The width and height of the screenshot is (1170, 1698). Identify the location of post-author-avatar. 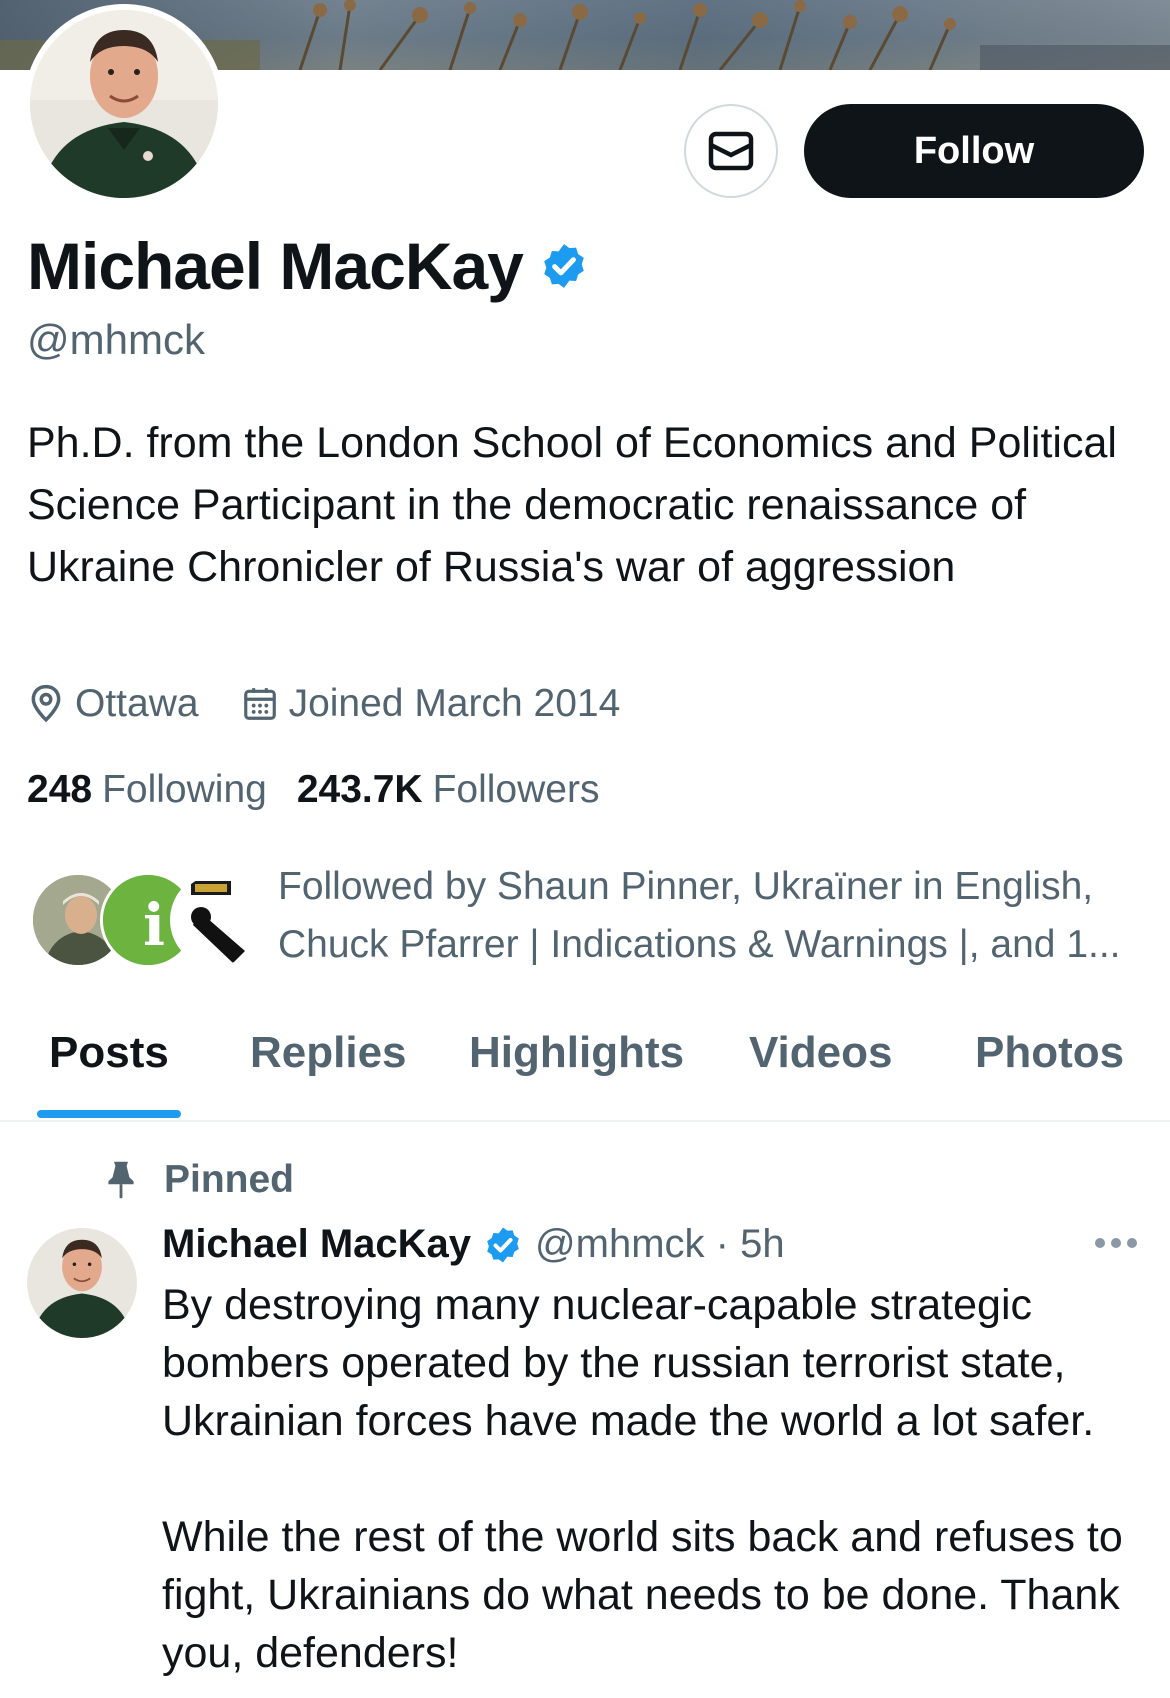
(82, 1283).